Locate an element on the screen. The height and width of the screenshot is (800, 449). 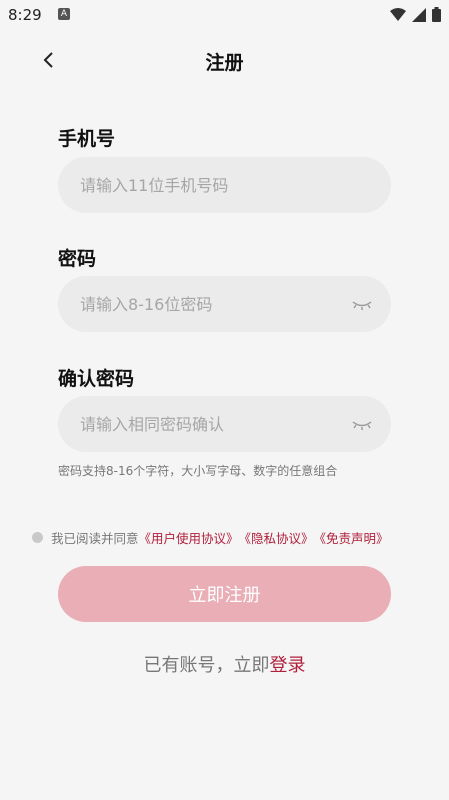
phone-label: 手机号 is located at coordinates (87, 139).